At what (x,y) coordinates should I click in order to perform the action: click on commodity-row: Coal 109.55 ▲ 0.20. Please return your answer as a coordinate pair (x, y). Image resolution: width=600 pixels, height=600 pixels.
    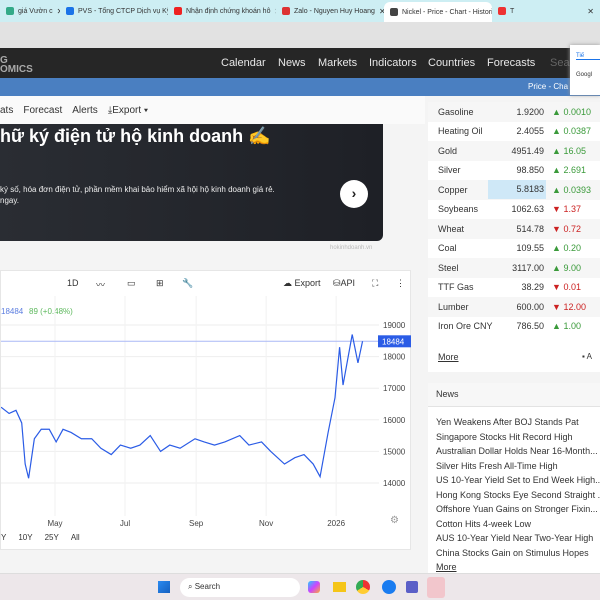
    Looking at the image, I should click on (514, 249).